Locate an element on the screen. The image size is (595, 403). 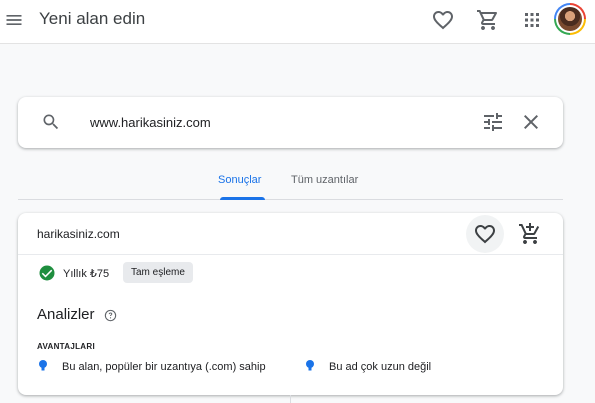
card-divider is located at coordinates (290, 254).